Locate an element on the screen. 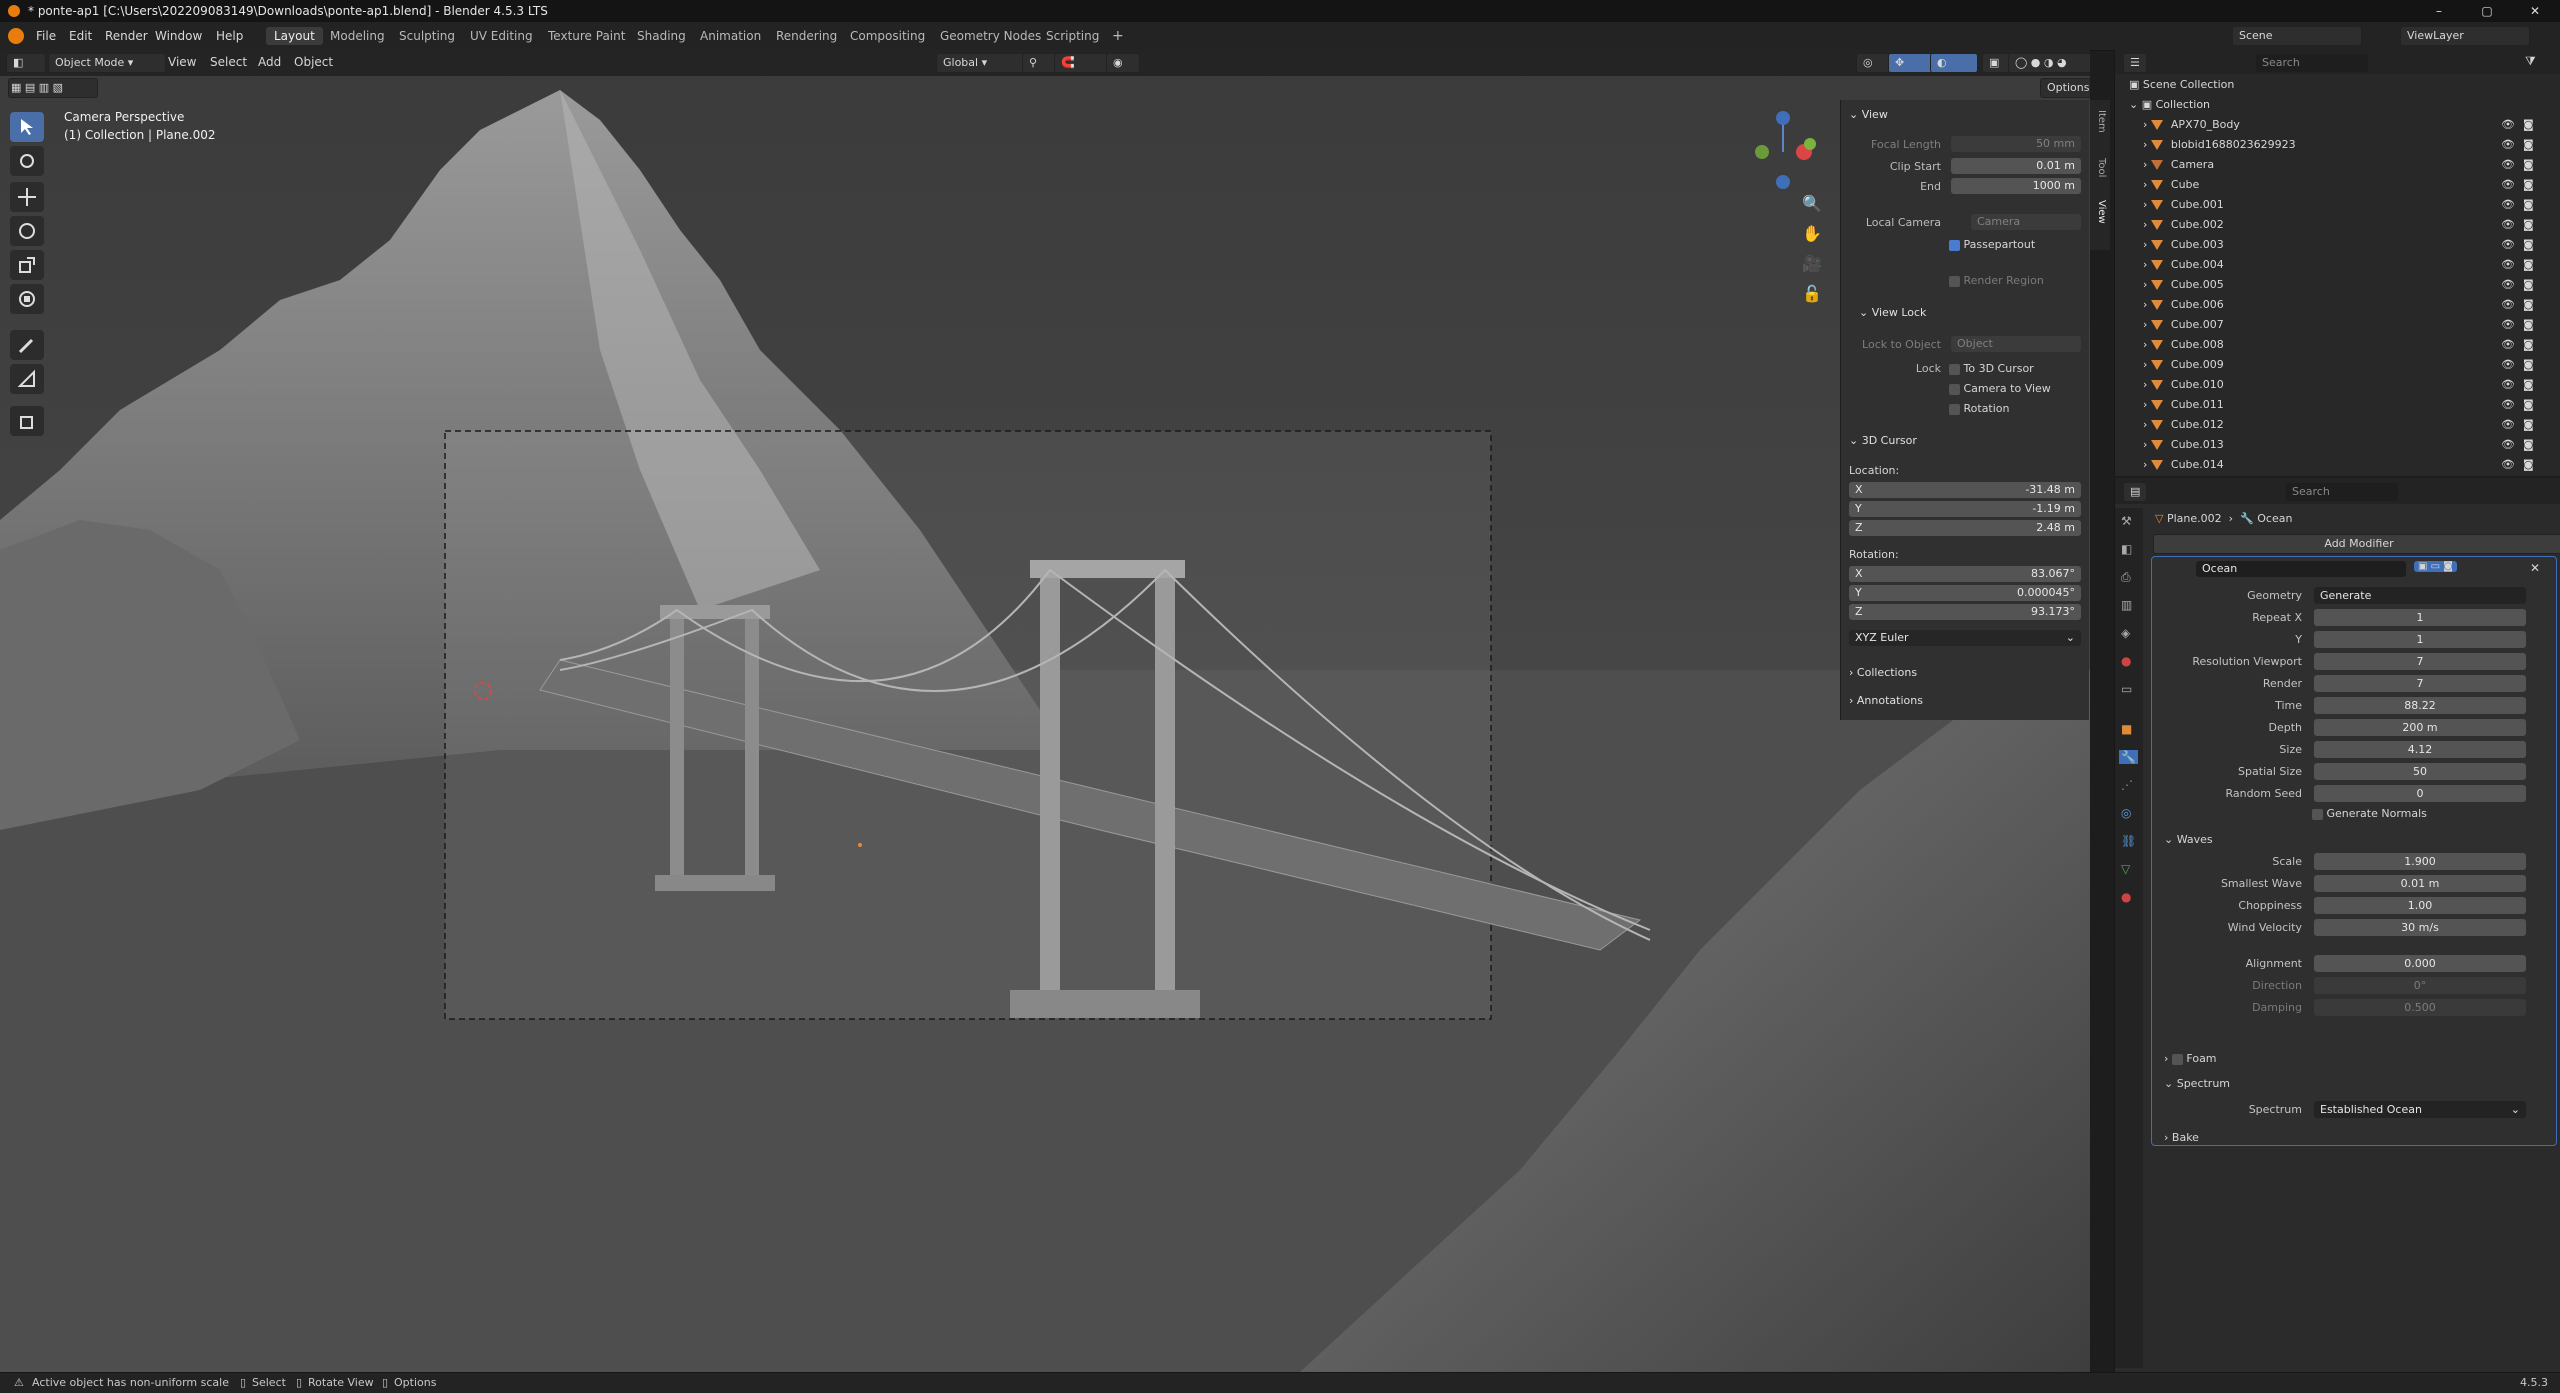  cursor-location-x: X -31.48 m is located at coordinates (1965, 490).